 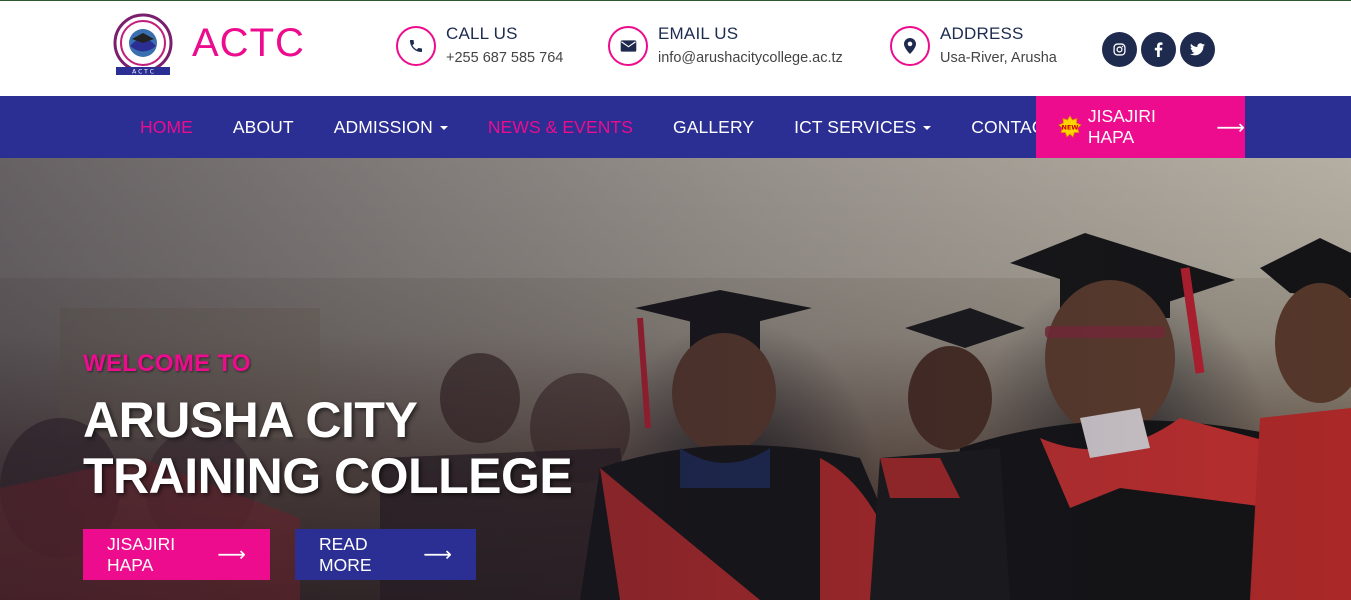 I want to click on register-button-label: JISAJIRI HAPA, so click(x=141, y=554).